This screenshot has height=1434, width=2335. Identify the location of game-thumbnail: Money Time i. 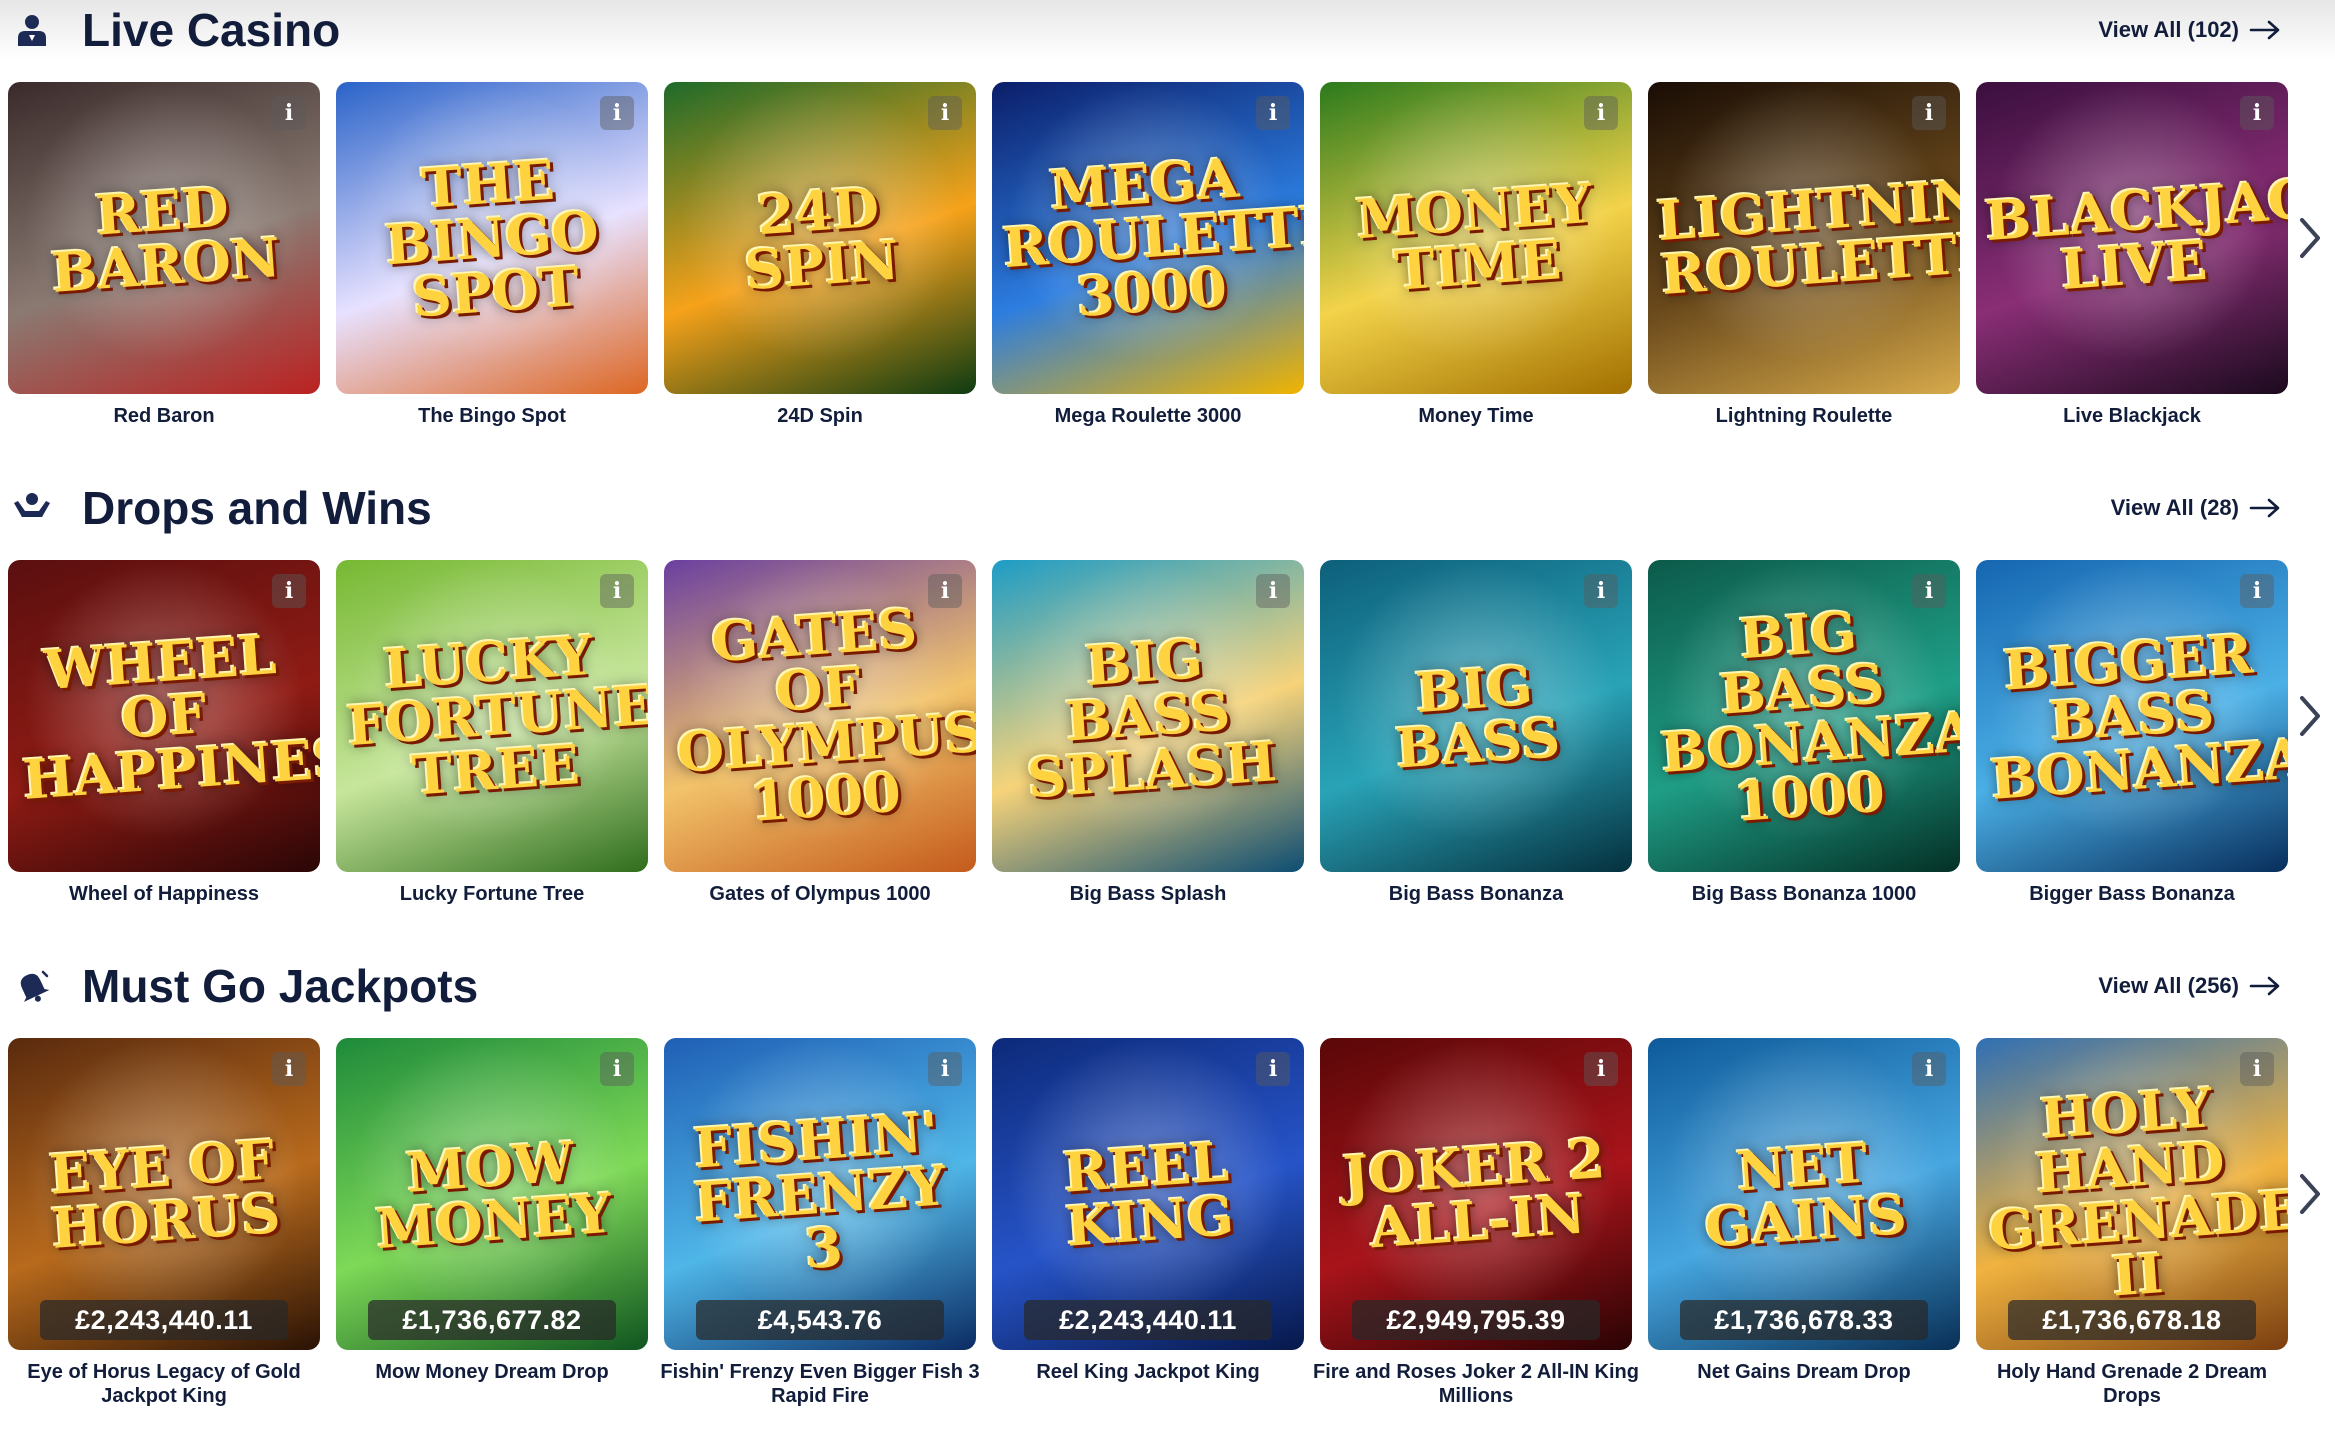
(1476, 238).